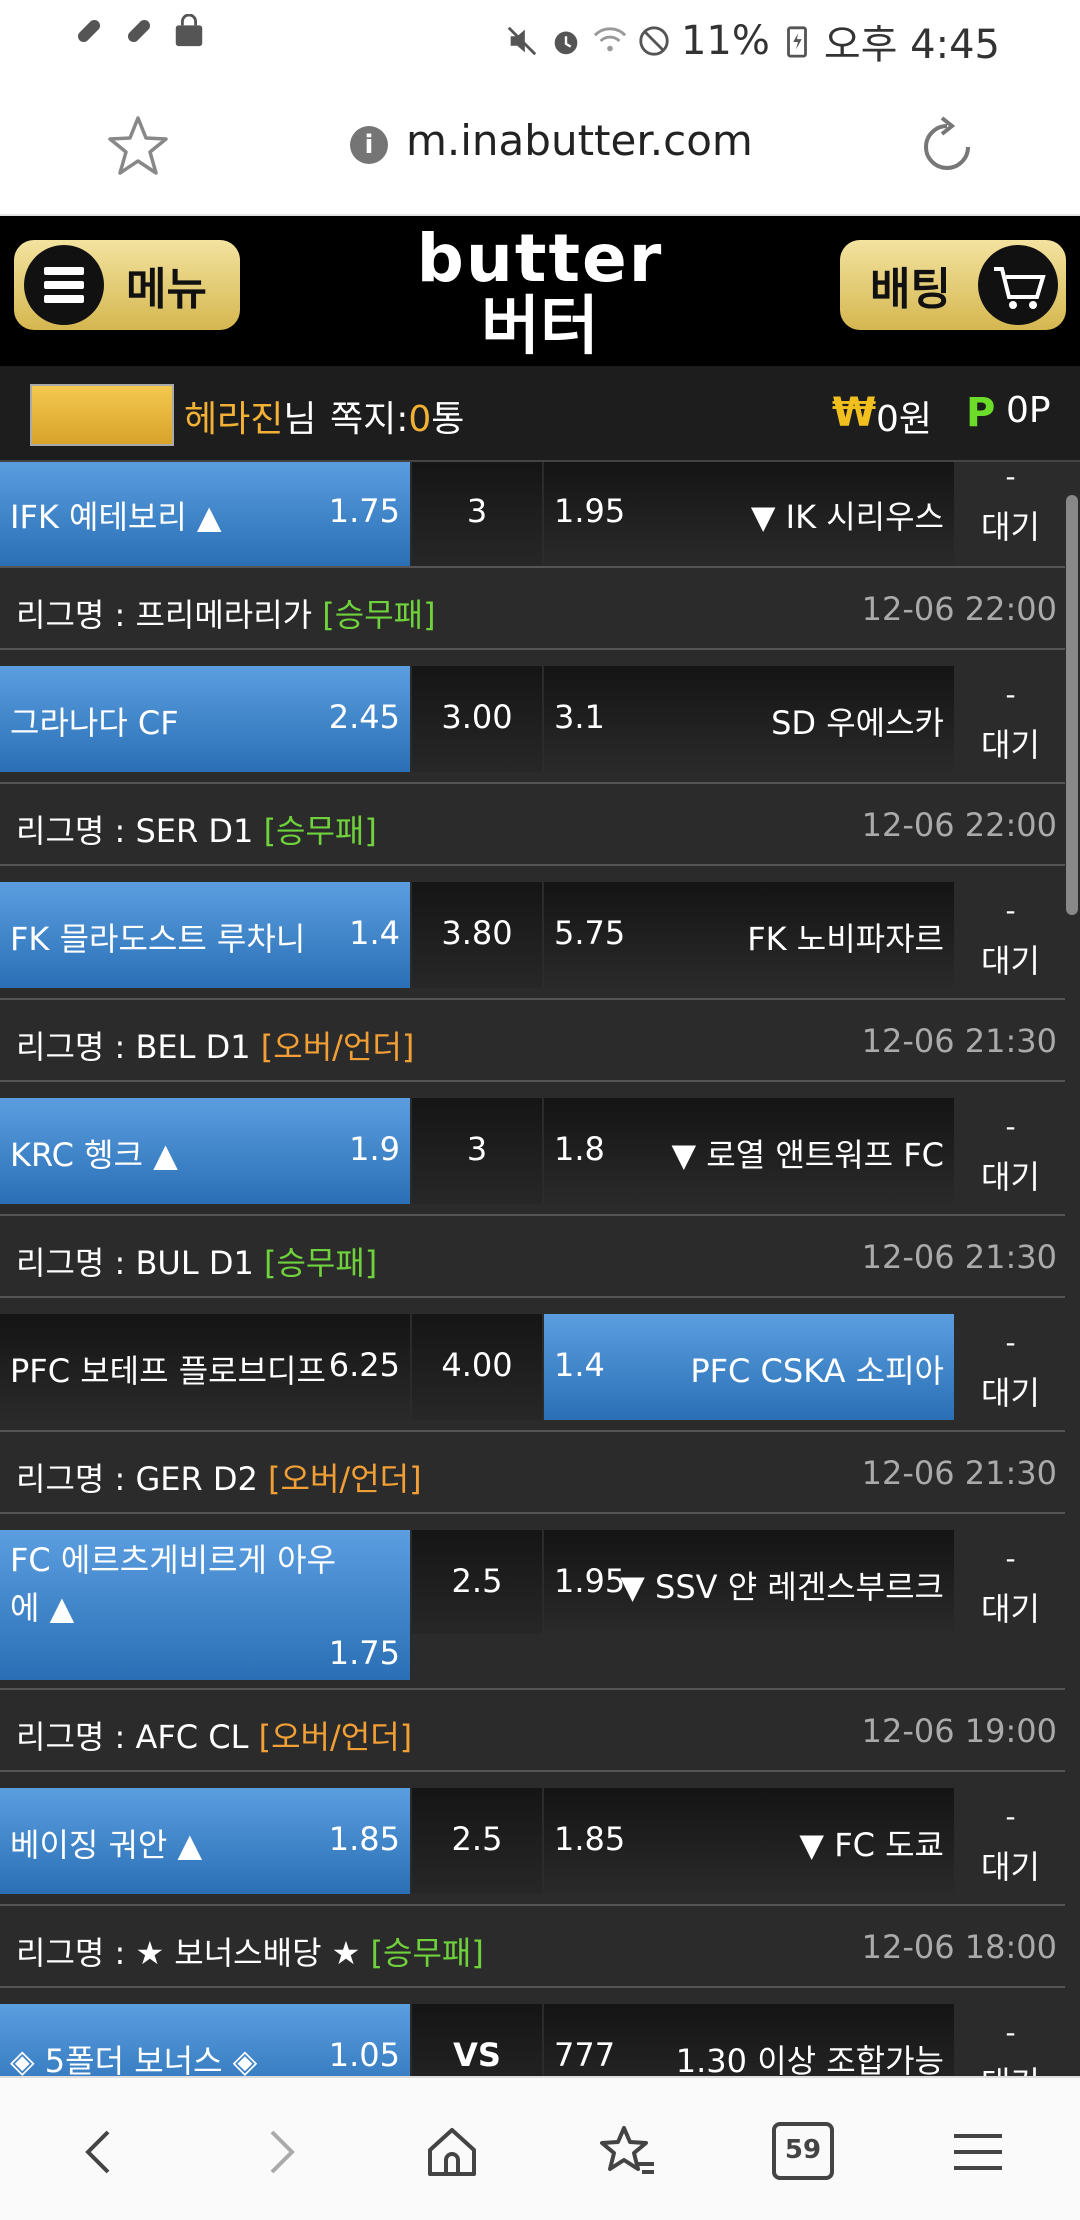  What do you see at coordinates (522, 41) in the screenshot?
I see `mute-icon` at bounding box center [522, 41].